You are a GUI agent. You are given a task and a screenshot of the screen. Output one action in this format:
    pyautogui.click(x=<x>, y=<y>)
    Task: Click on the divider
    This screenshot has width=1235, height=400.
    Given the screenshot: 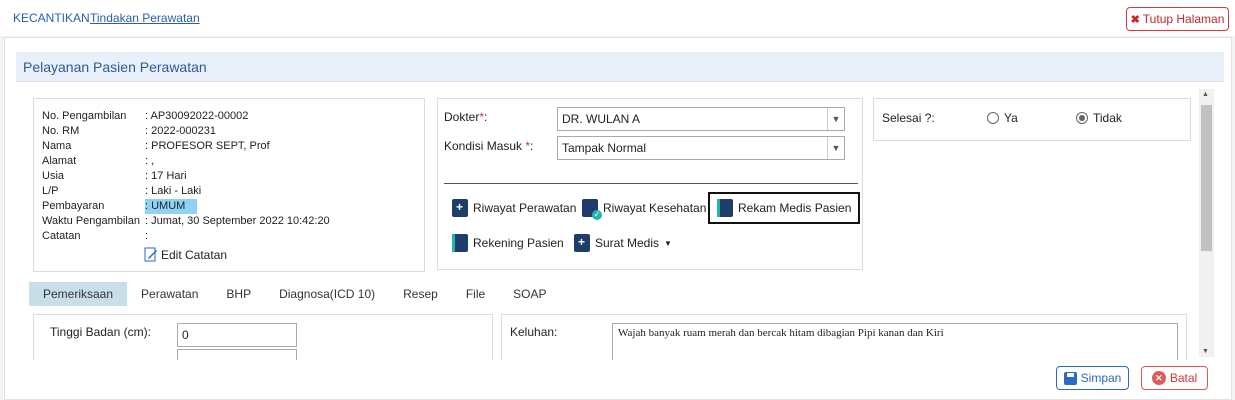 What is the action you would take?
    pyautogui.click(x=651, y=183)
    